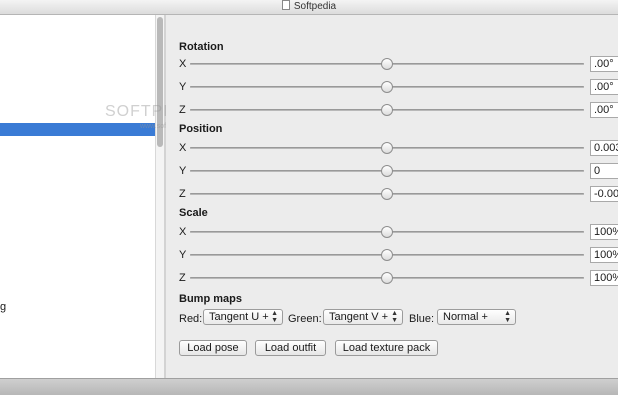  I want to click on selected-list-item, so click(77, 129).